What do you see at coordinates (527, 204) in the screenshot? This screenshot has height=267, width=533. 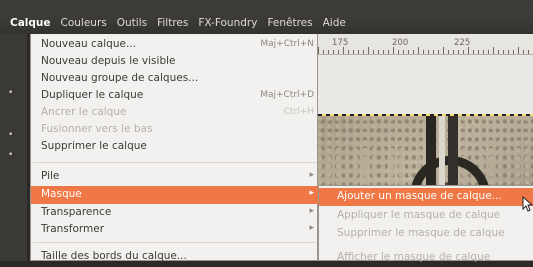 I see `mouse-cursor-icon` at bounding box center [527, 204].